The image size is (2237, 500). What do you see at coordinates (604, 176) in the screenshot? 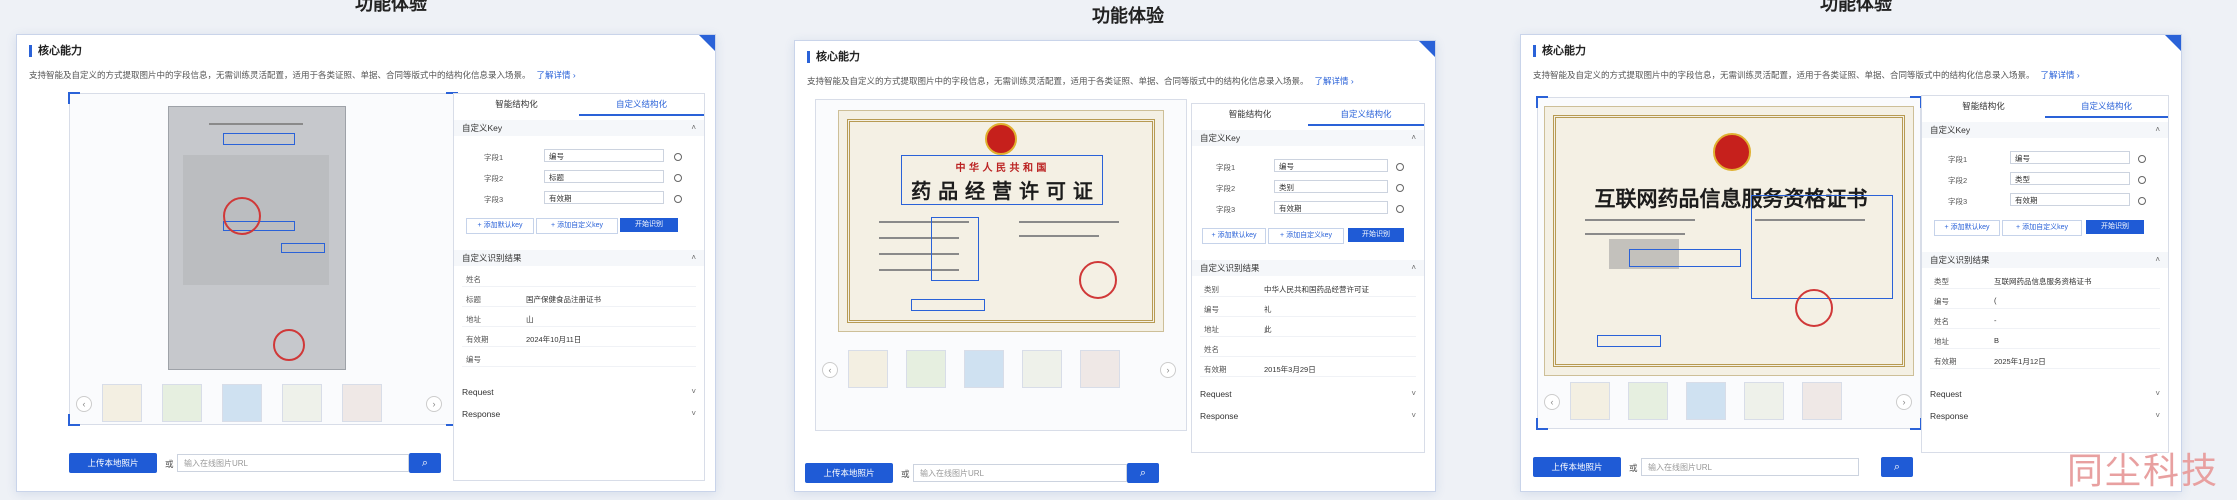
I see `field-input: 标题` at bounding box center [604, 176].